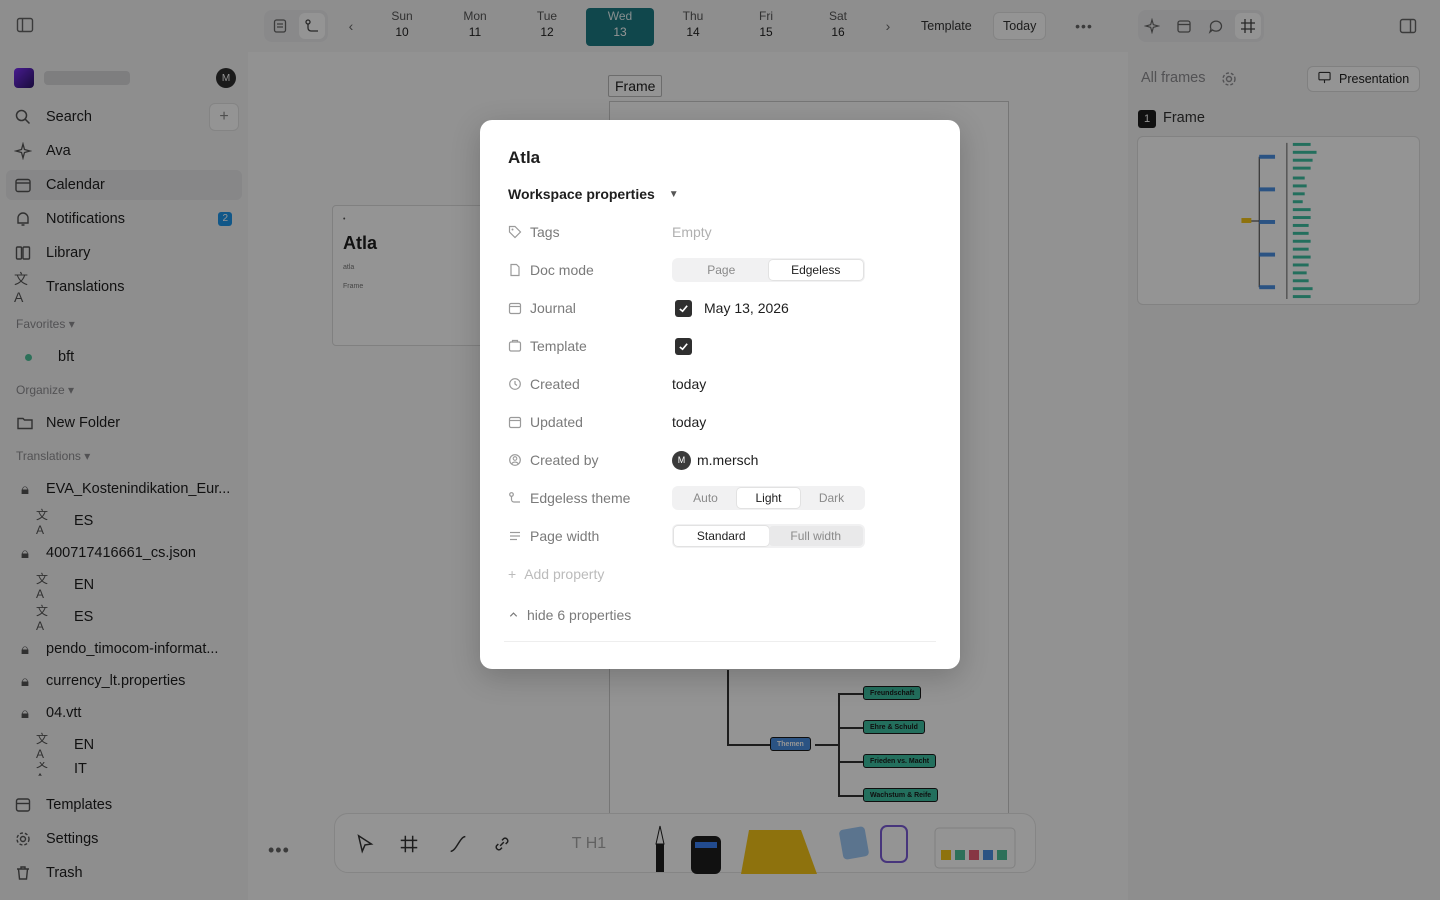 This screenshot has width=1440, height=900. Describe the element at coordinates (815, 270) in the screenshot. I see `doc-mode-option-edgeless: Edgeless` at that location.